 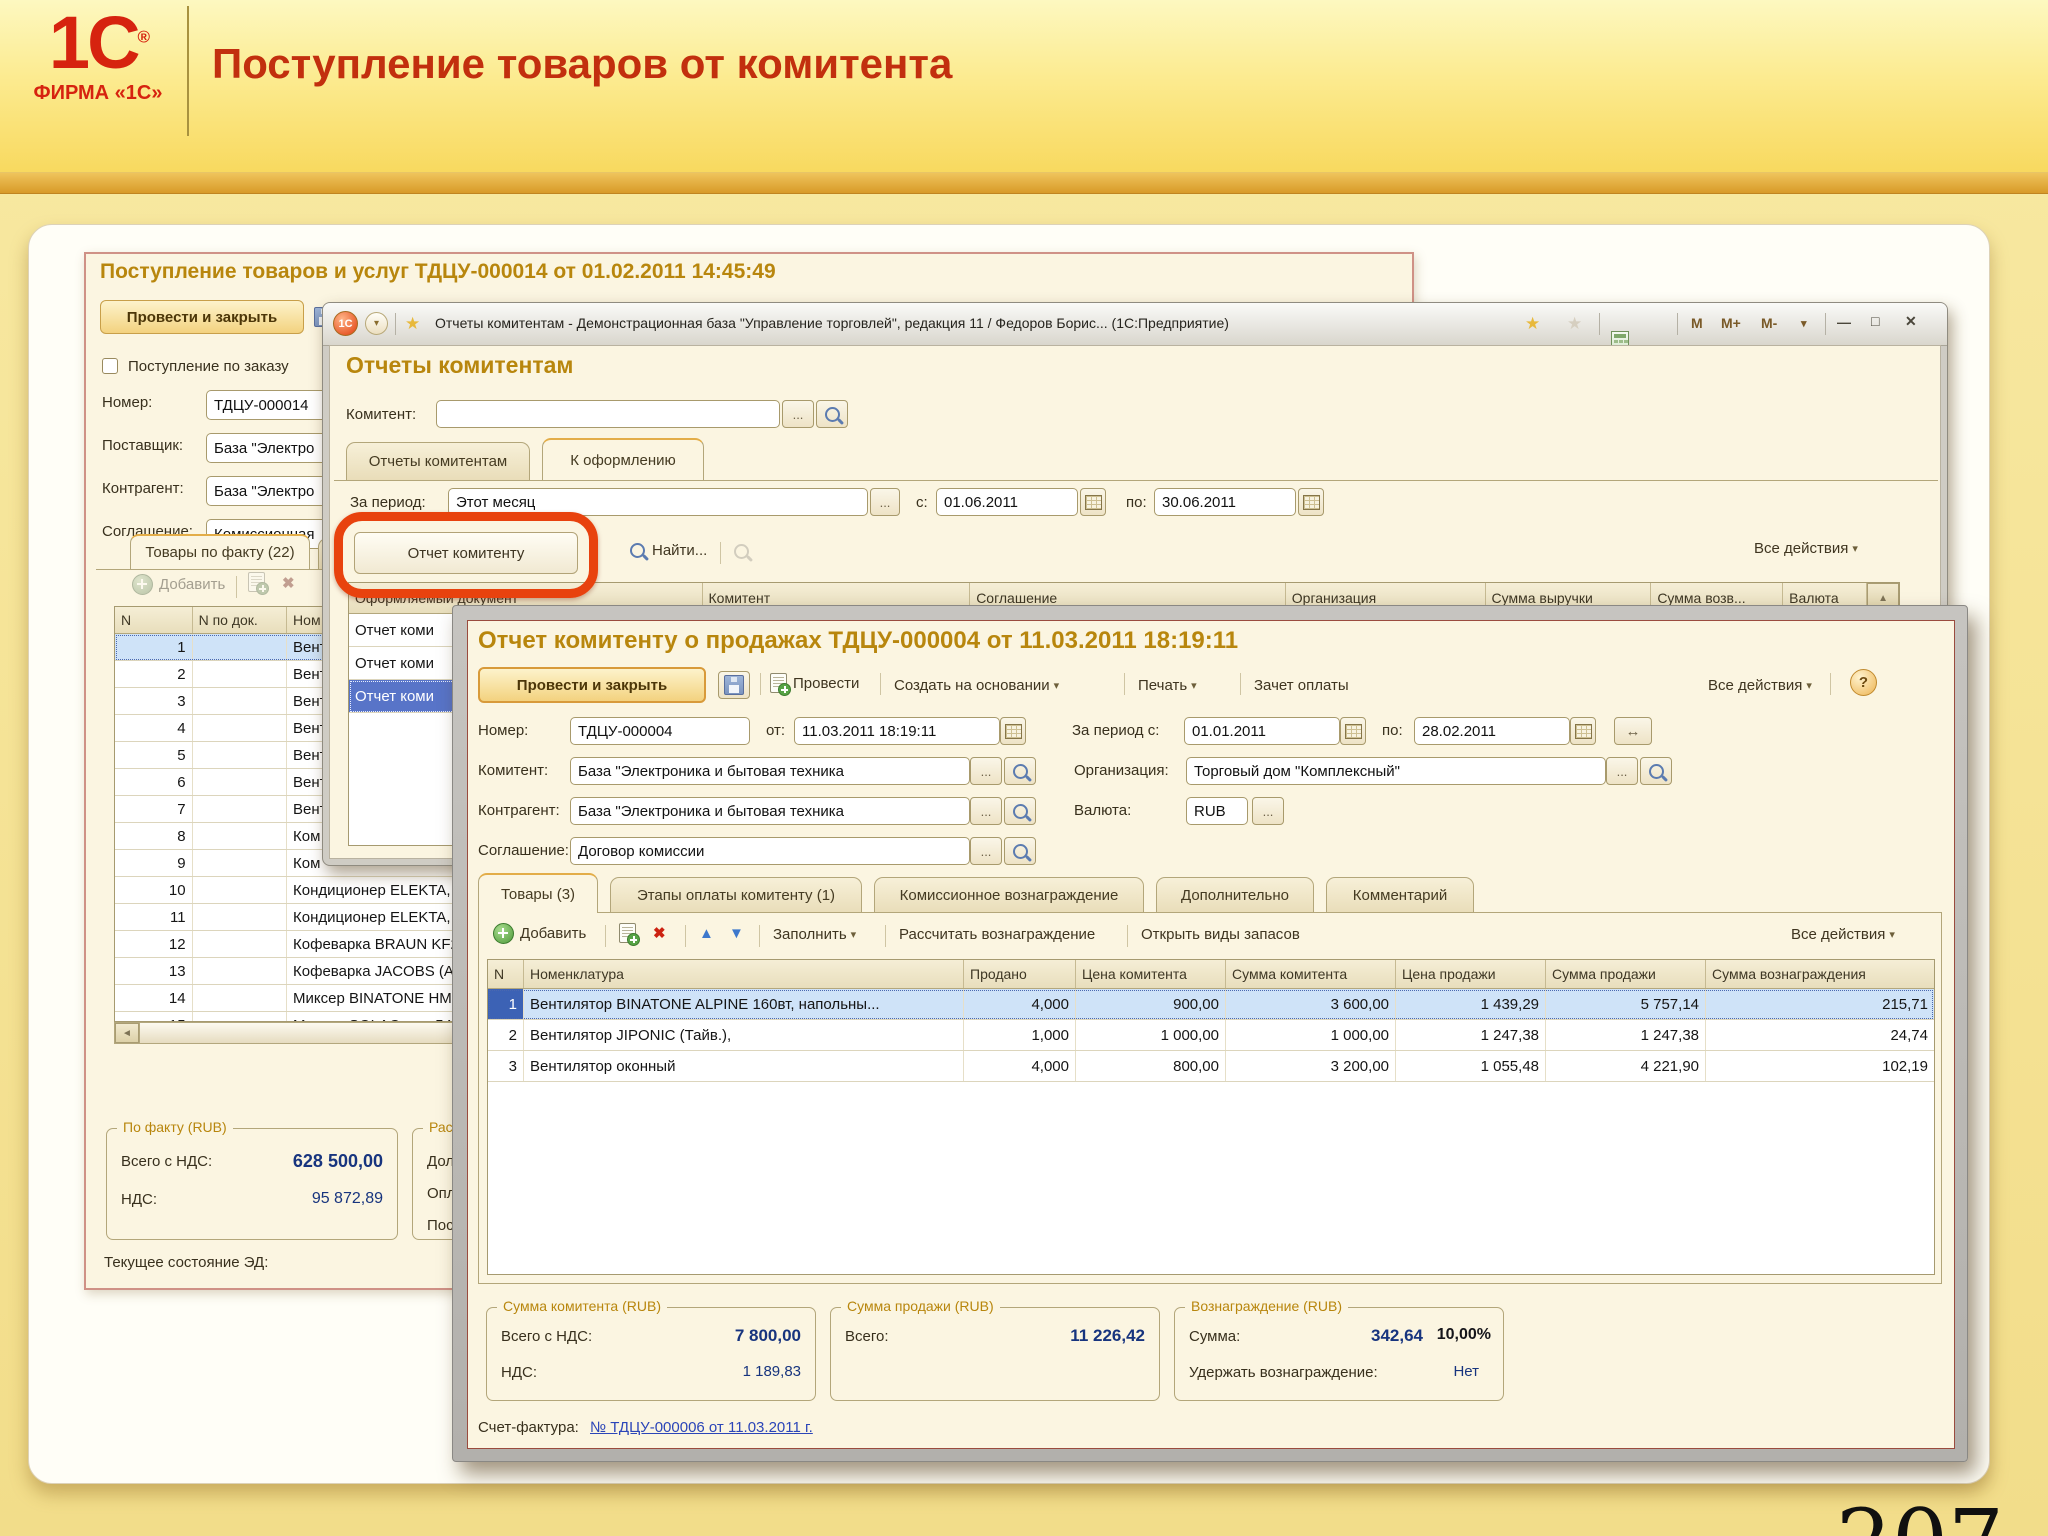 What do you see at coordinates (744, 974) in the screenshot?
I see `column-header: Номенклатура` at bounding box center [744, 974].